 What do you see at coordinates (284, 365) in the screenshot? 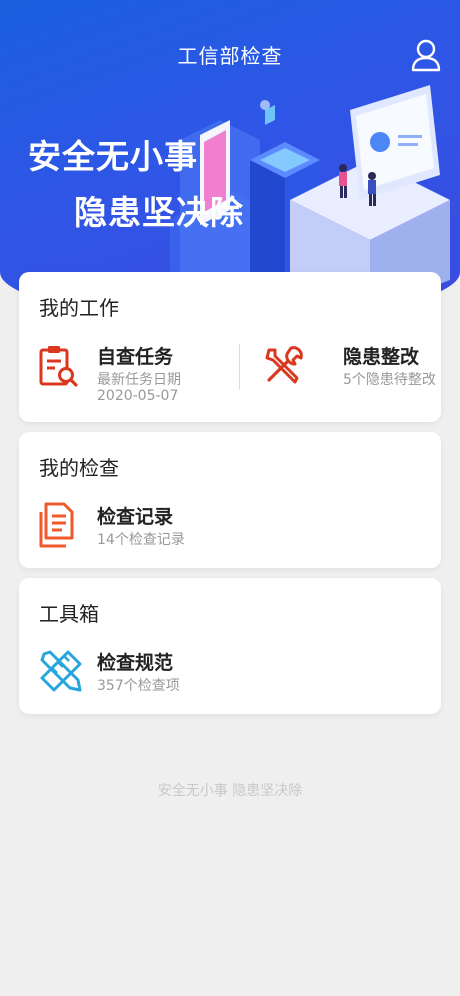
I see `tools-icon` at bounding box center [284, 365].